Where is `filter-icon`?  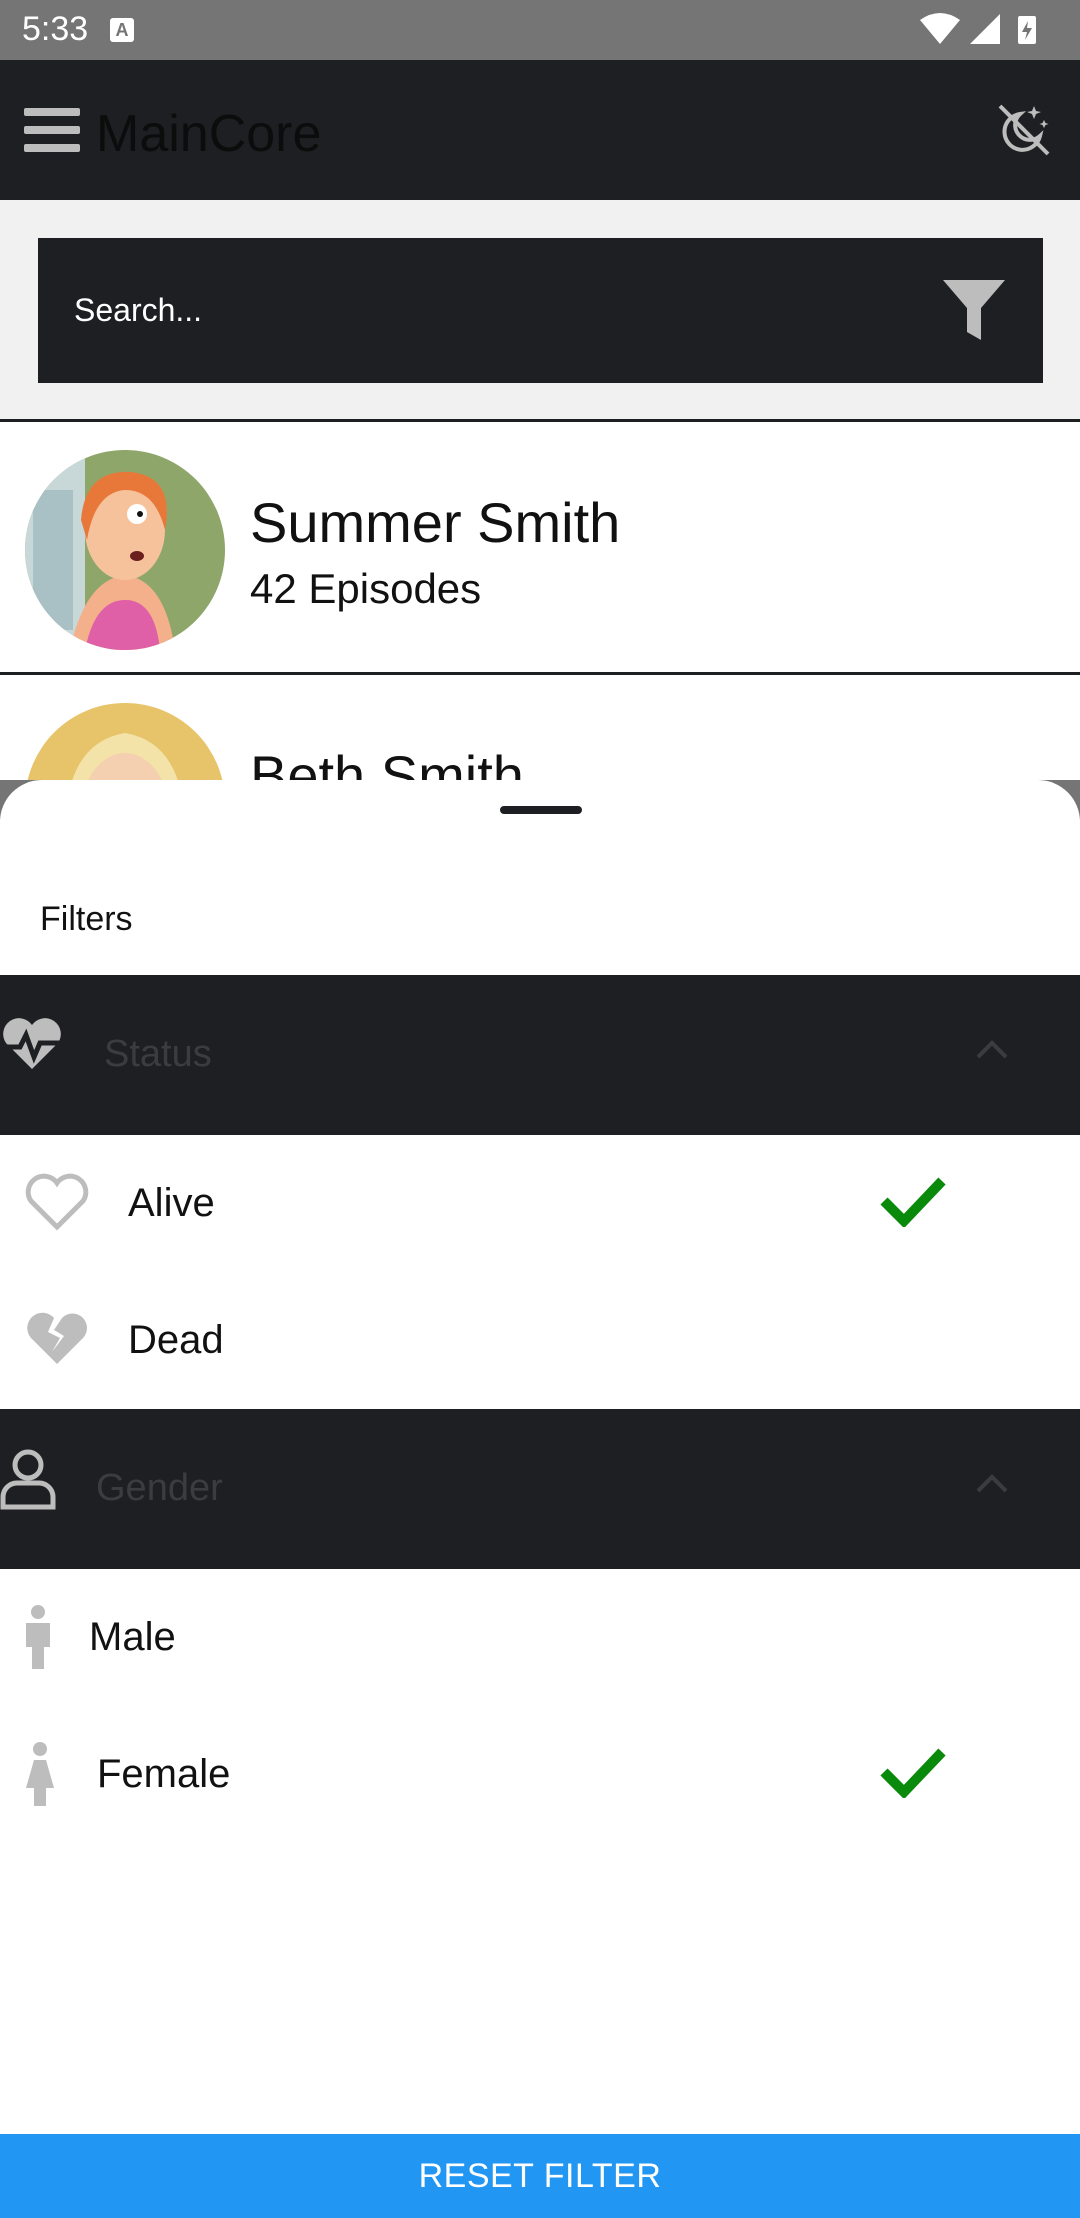 filter-icon is located at coordinates (974, 310).